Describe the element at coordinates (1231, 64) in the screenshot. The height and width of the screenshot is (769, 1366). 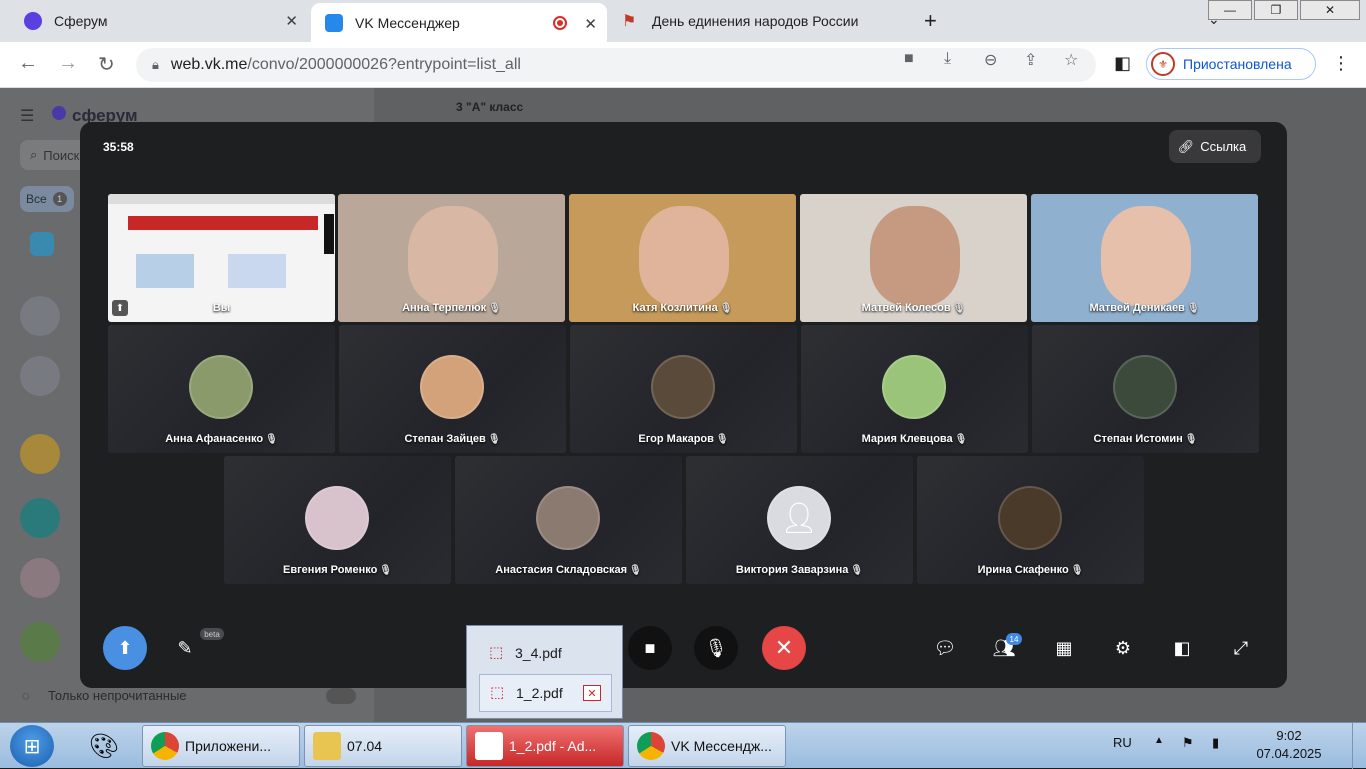
I see `profile-button: ⚜ Приостановлена` at that location.